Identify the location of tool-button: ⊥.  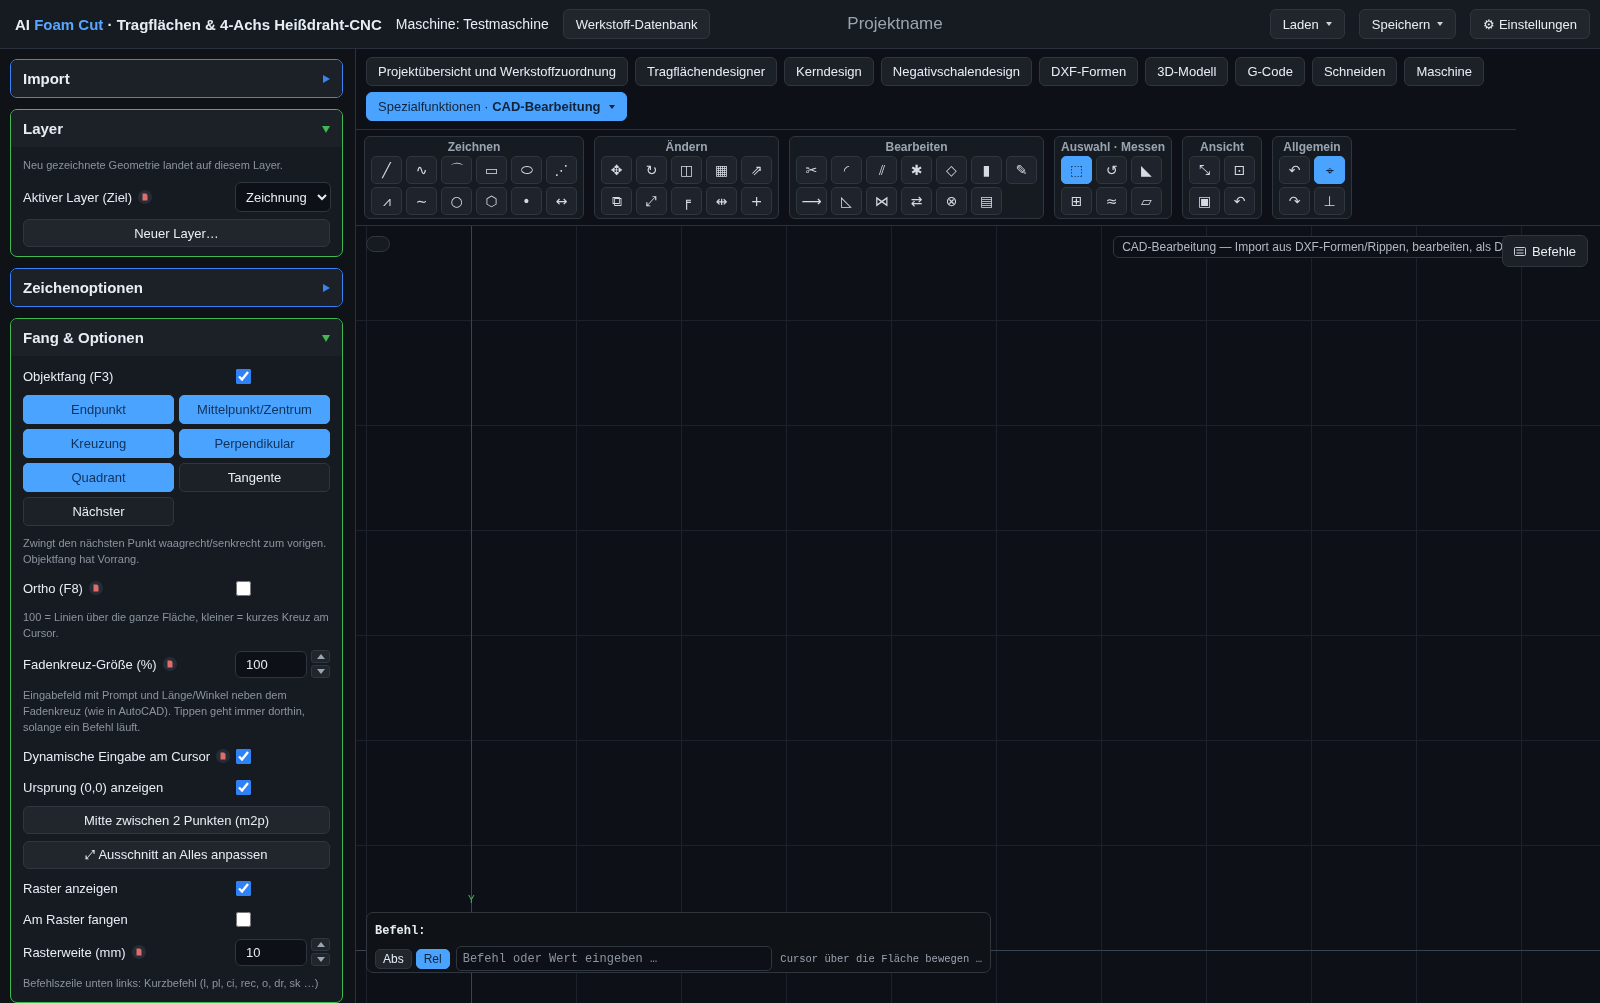
(1330, 201).